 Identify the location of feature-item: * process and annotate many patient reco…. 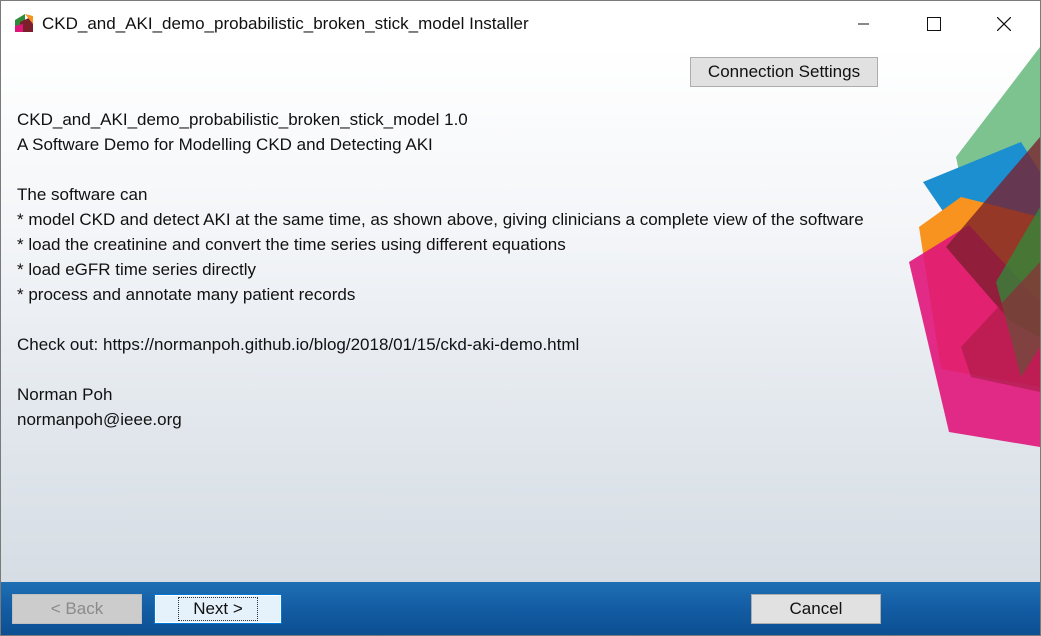
(186, 294).